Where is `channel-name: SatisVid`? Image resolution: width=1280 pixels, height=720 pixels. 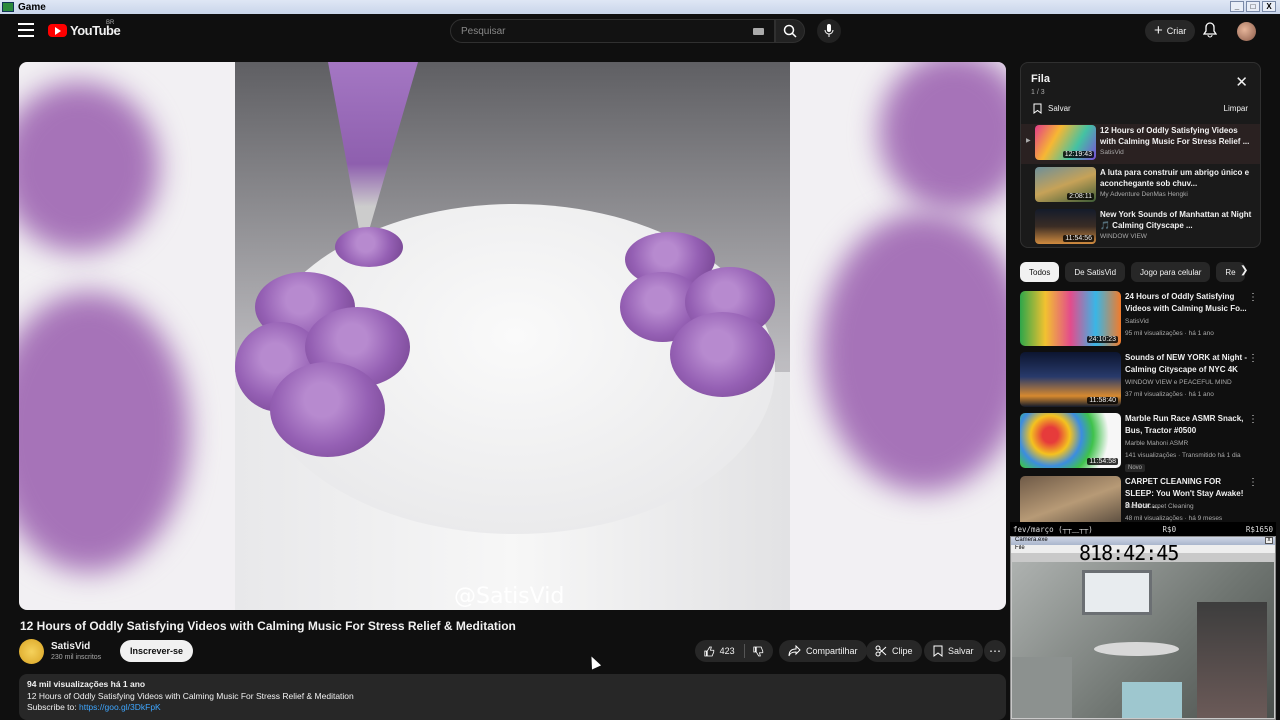 channel-name: SatisVid is located at coordinates (70, 646).